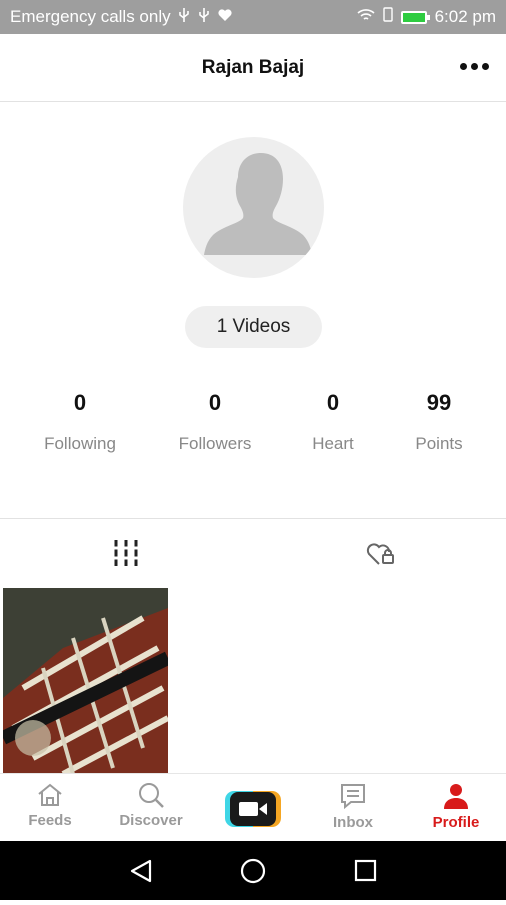 Image resolution: width=506 pixels, height=905 pixels. I want to click on profile-header: Rajan Bajaj, so click(253, 68).